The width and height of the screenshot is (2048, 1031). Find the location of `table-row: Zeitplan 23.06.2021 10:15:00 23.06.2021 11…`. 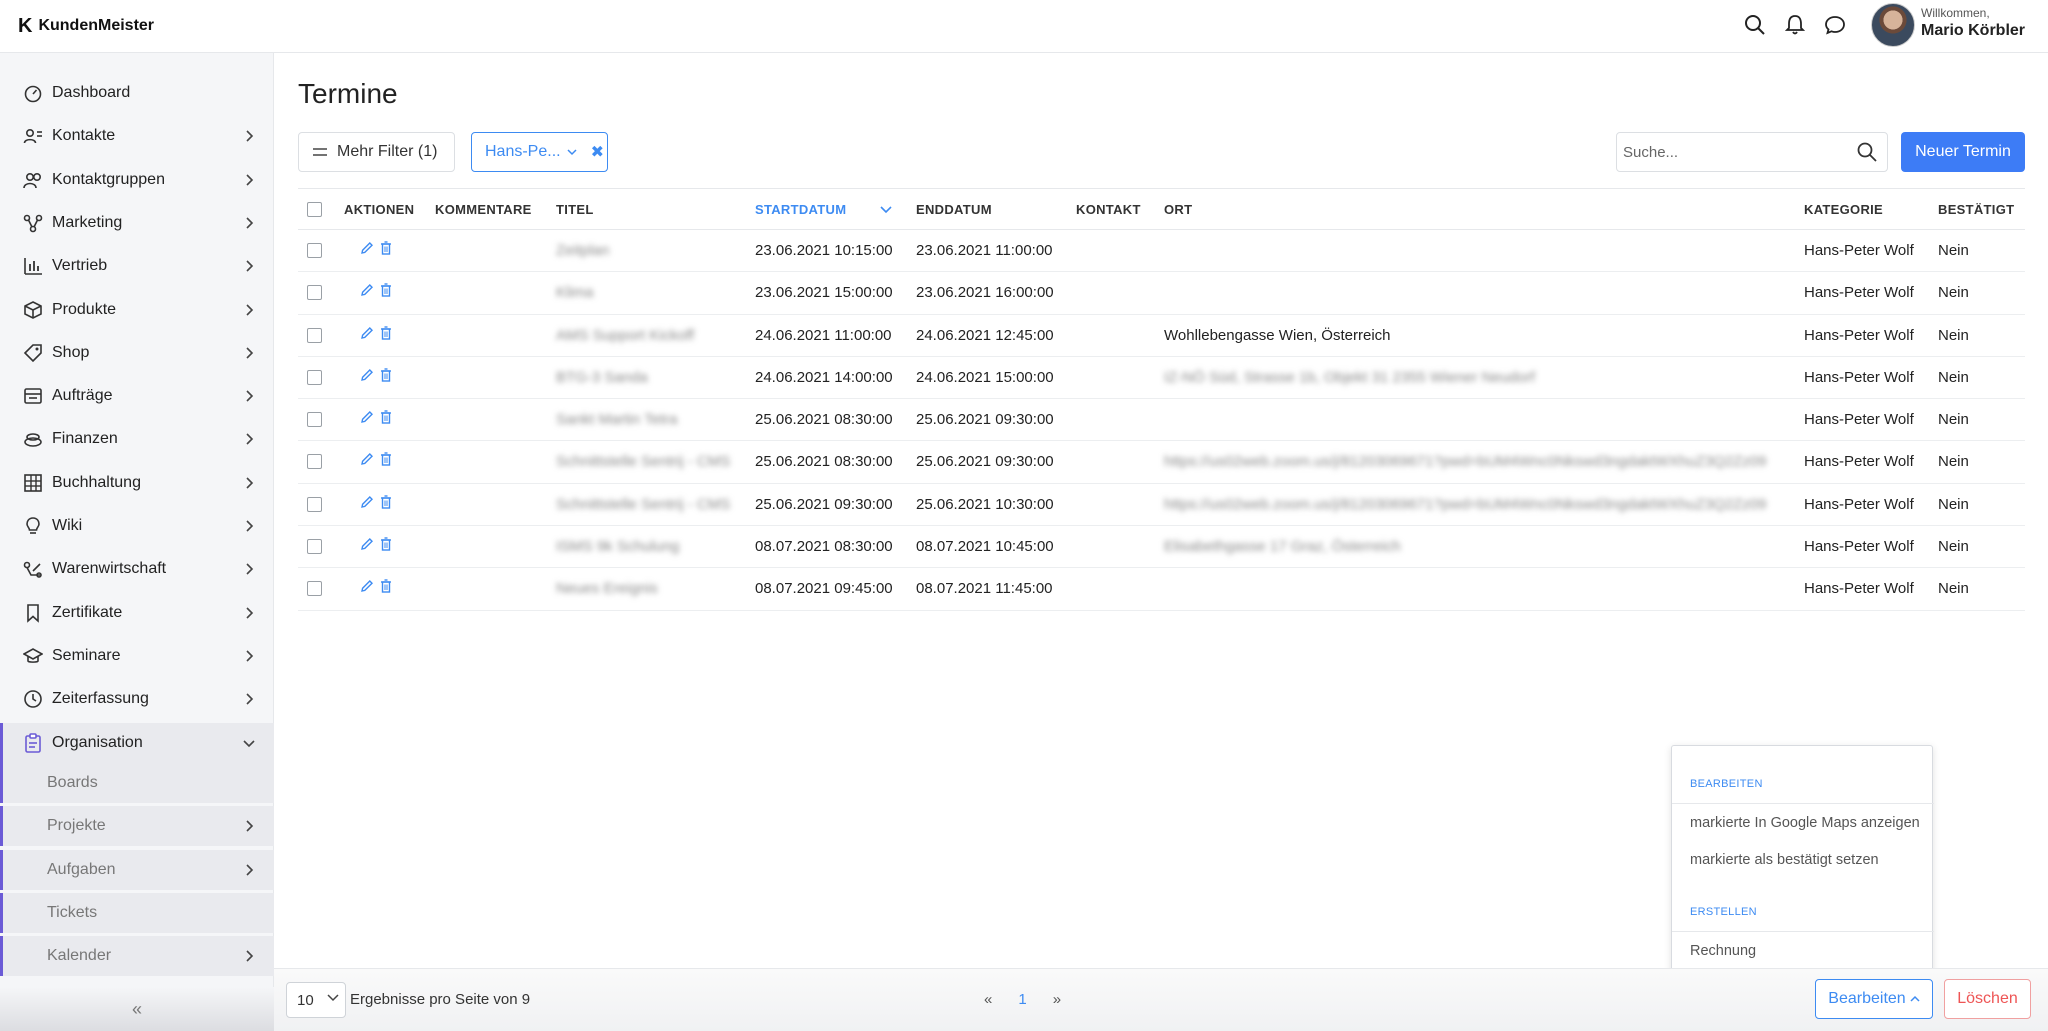

table-row: Zeitplan 23.06.2021 10:15:00 23.06.2021 11… is located at coordinates (1161, 251).